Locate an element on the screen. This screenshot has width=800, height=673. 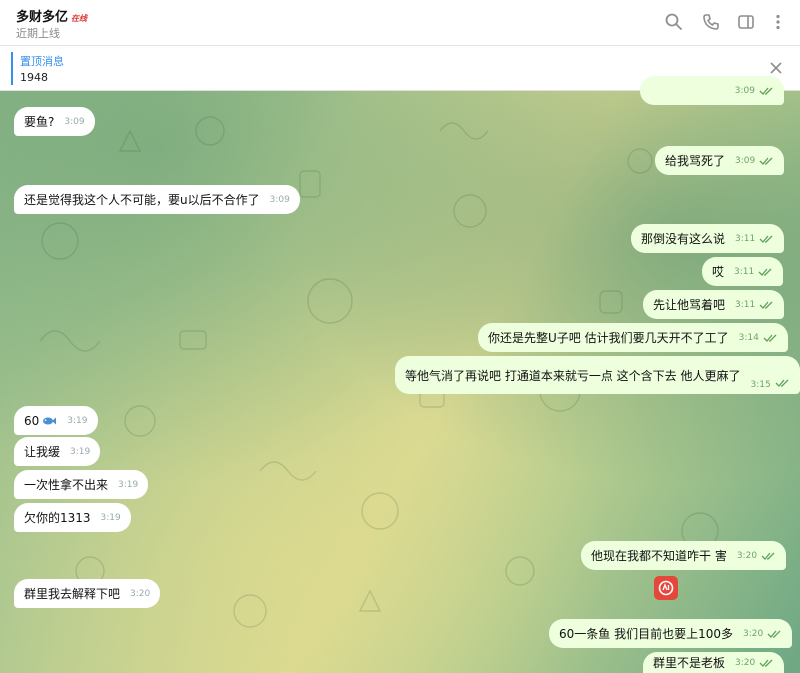
message-text: 先让他骂着吧 is located at coordinates (689, 305).